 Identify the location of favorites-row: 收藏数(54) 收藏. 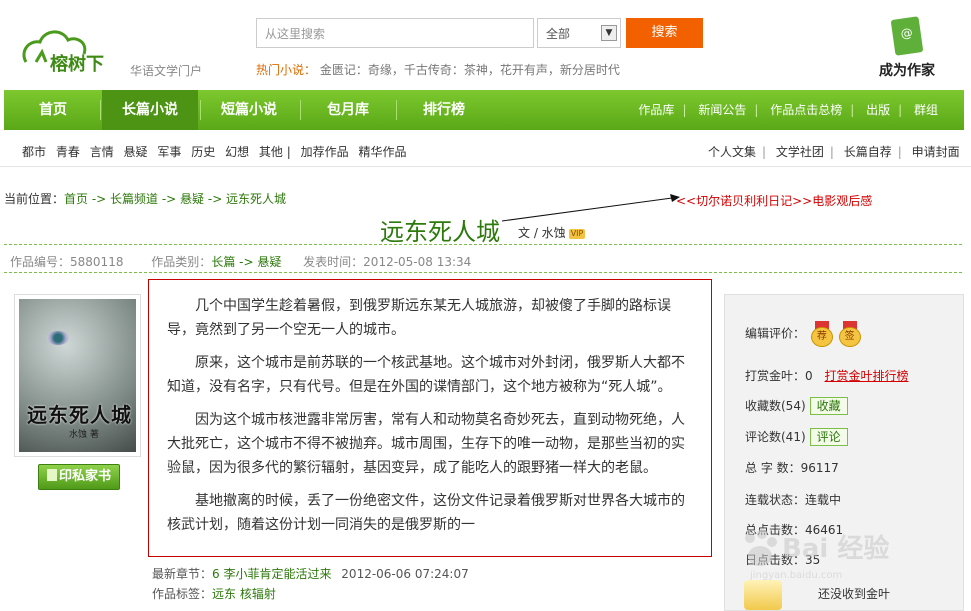
(796, 406).